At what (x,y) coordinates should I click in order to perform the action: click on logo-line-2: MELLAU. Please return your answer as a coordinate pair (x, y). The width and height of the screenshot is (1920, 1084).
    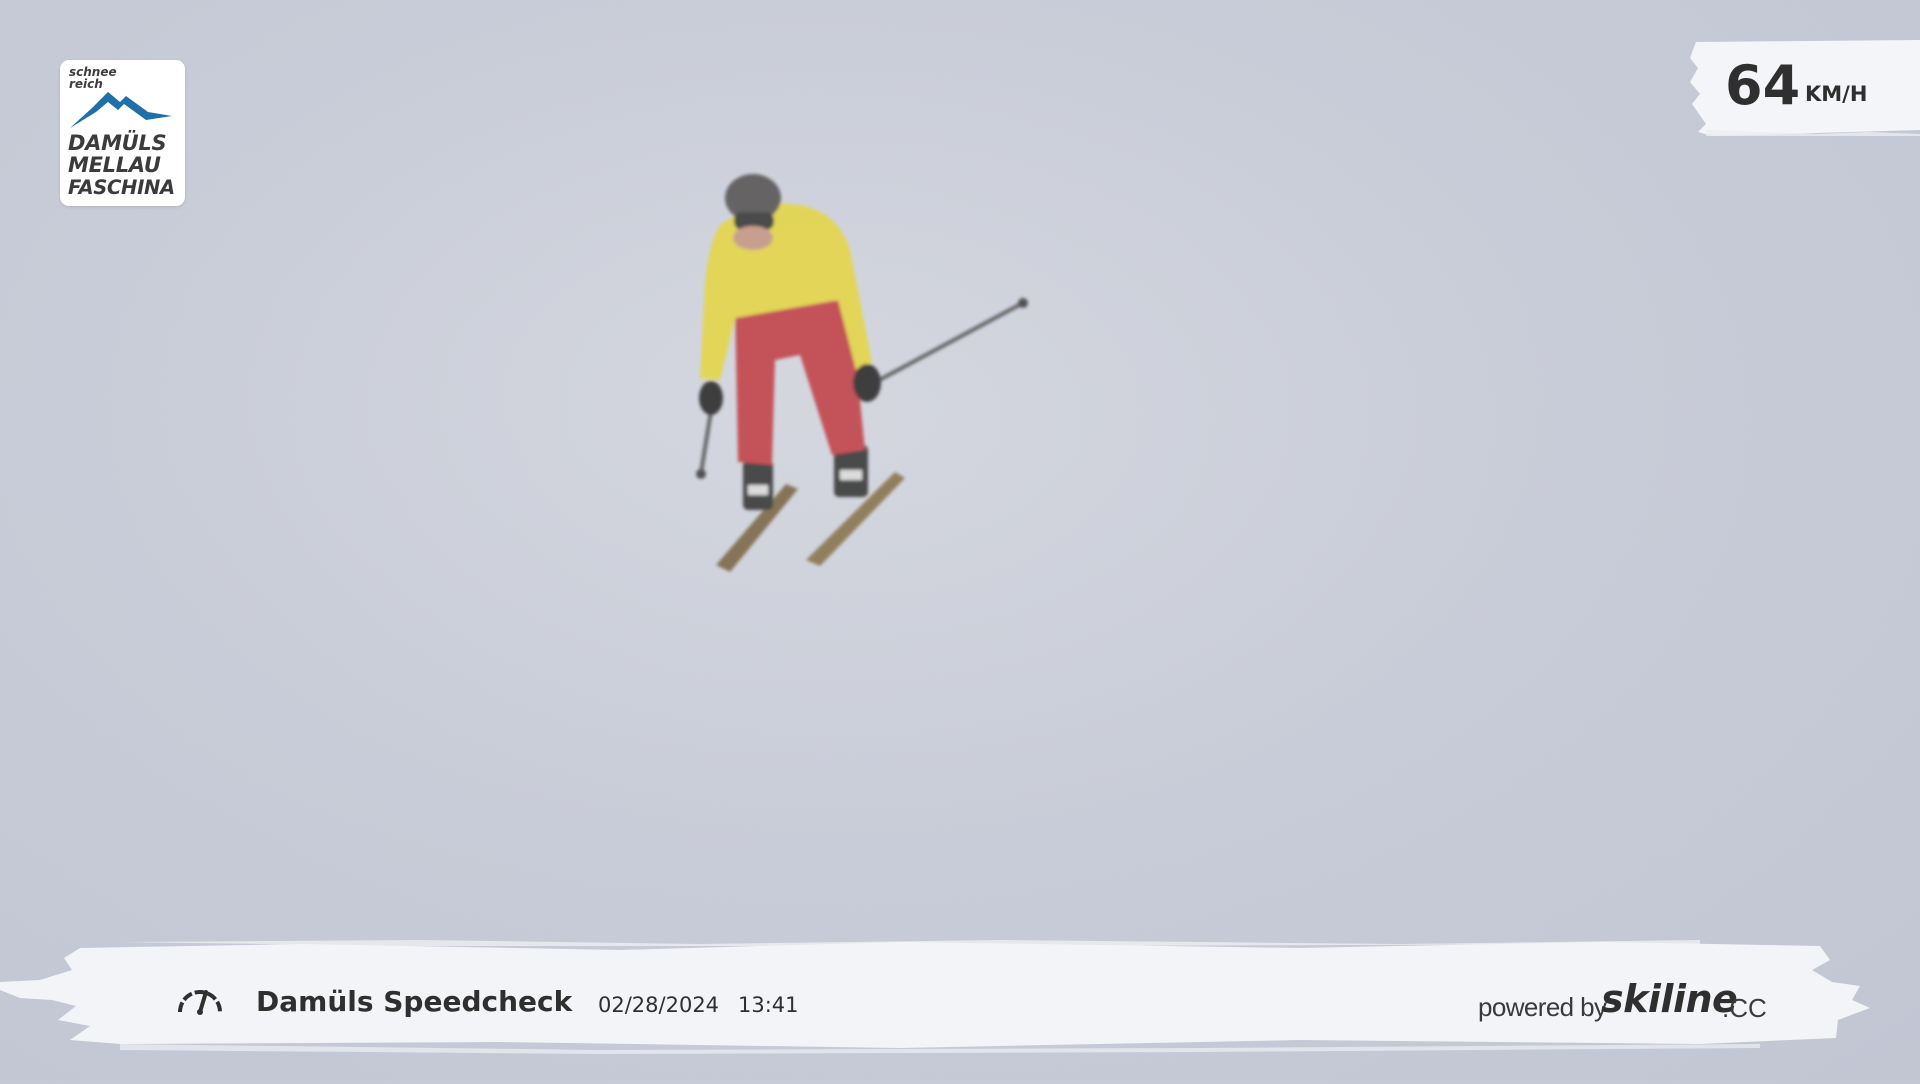
    Looking at the image, I should click on (114, 165).